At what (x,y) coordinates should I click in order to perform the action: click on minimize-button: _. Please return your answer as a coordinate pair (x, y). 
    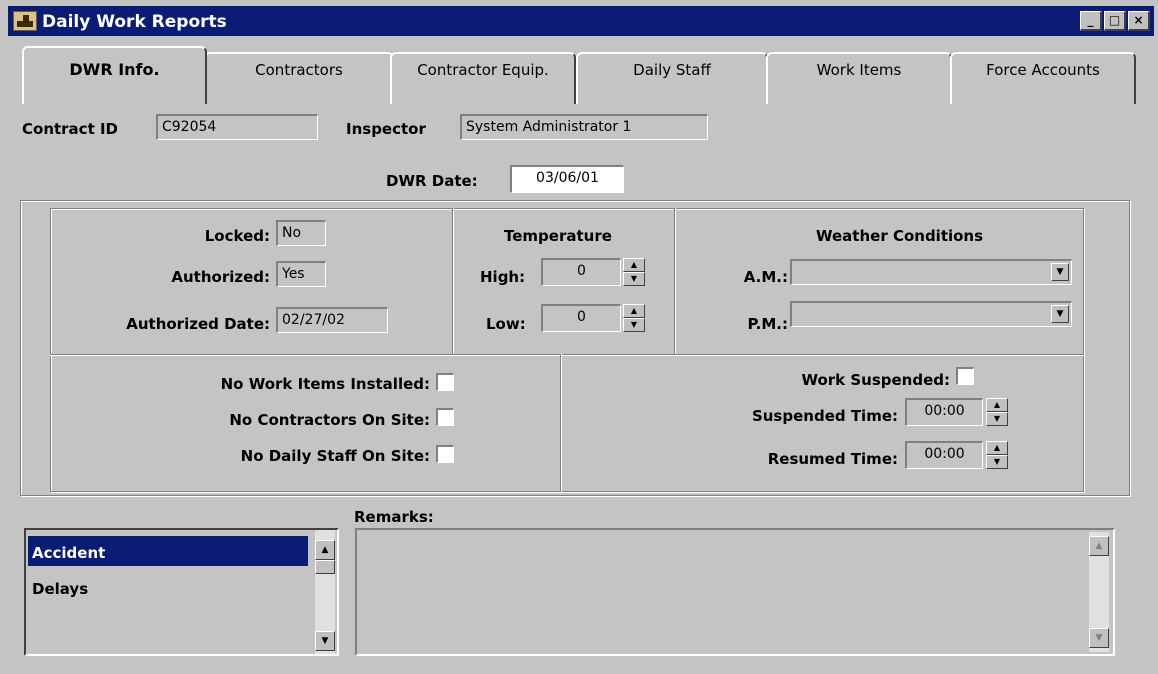
    Looking at the image, I should click on (1091, 21).